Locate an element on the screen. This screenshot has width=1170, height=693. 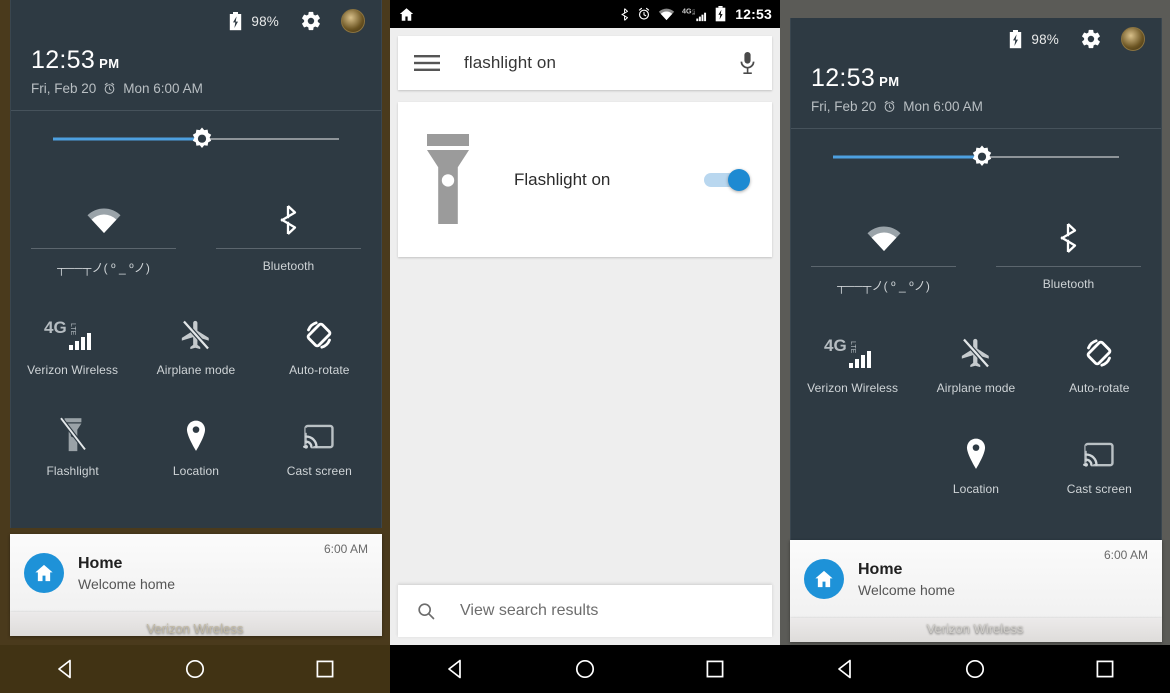
tile-empty-slot is located at coordinates (852, 458).